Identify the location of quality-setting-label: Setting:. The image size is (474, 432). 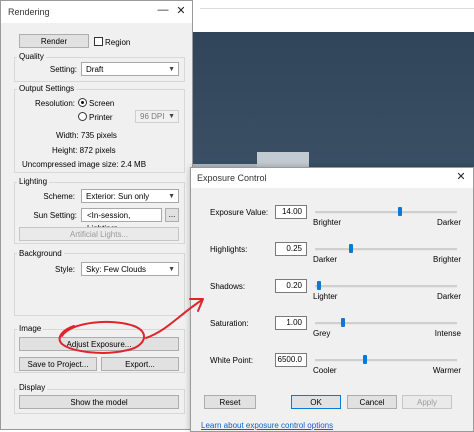
(63, 69).